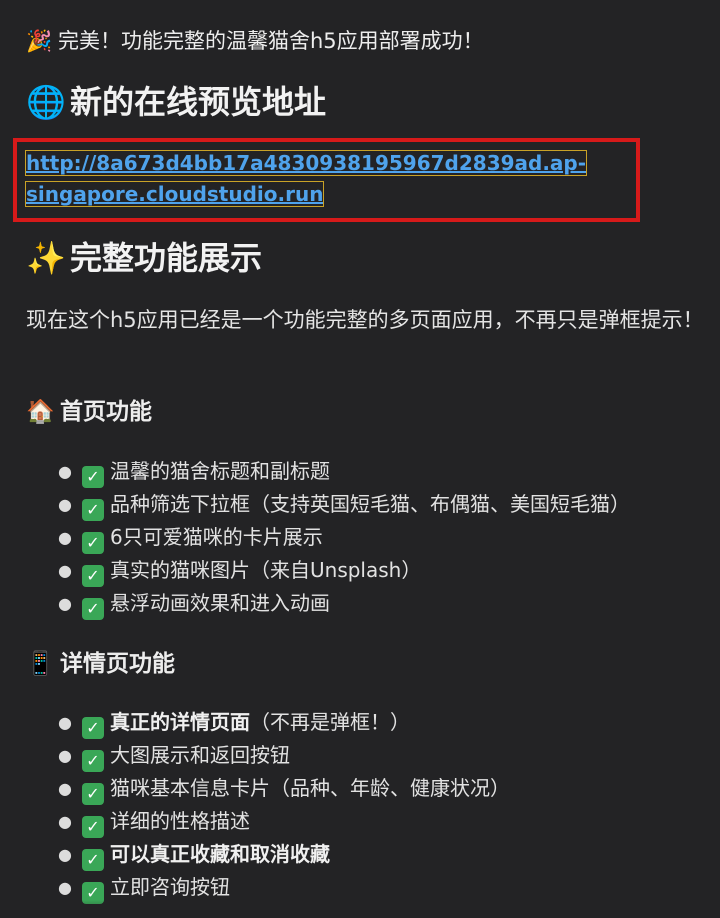 The image size is (720, 918). I want to click on sparkles-icon: ✨, so click(46, 258).